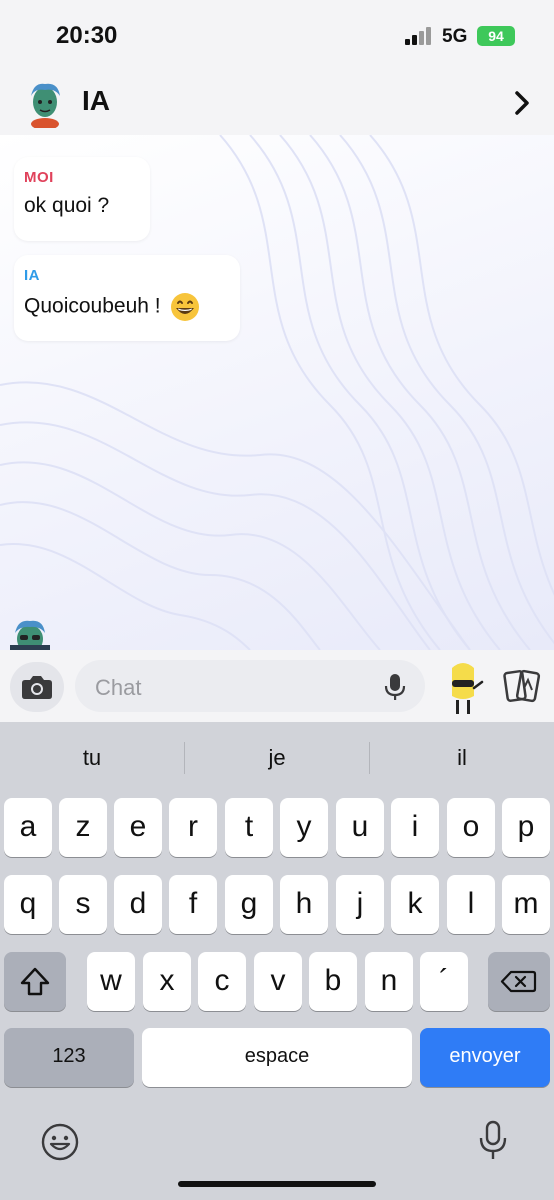  I want to click on home-indicator, so click(277, 1184).